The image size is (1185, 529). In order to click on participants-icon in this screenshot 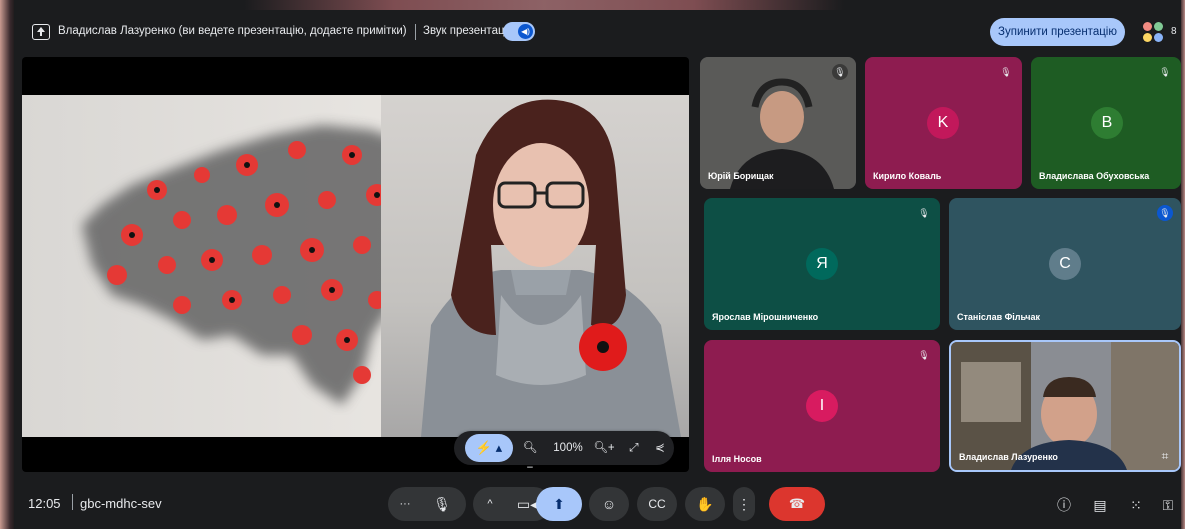, I will do `click(1153, 32)`.